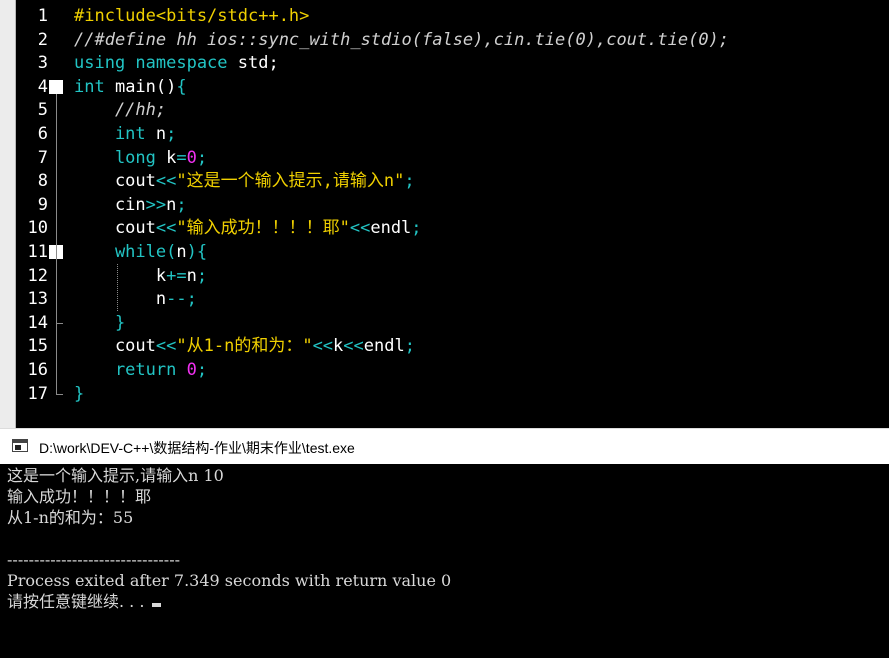 The height and width of the screenshot is (658, 889). I want to click on code-text: #include<bits/stdc++.h>, so click(191, 16).